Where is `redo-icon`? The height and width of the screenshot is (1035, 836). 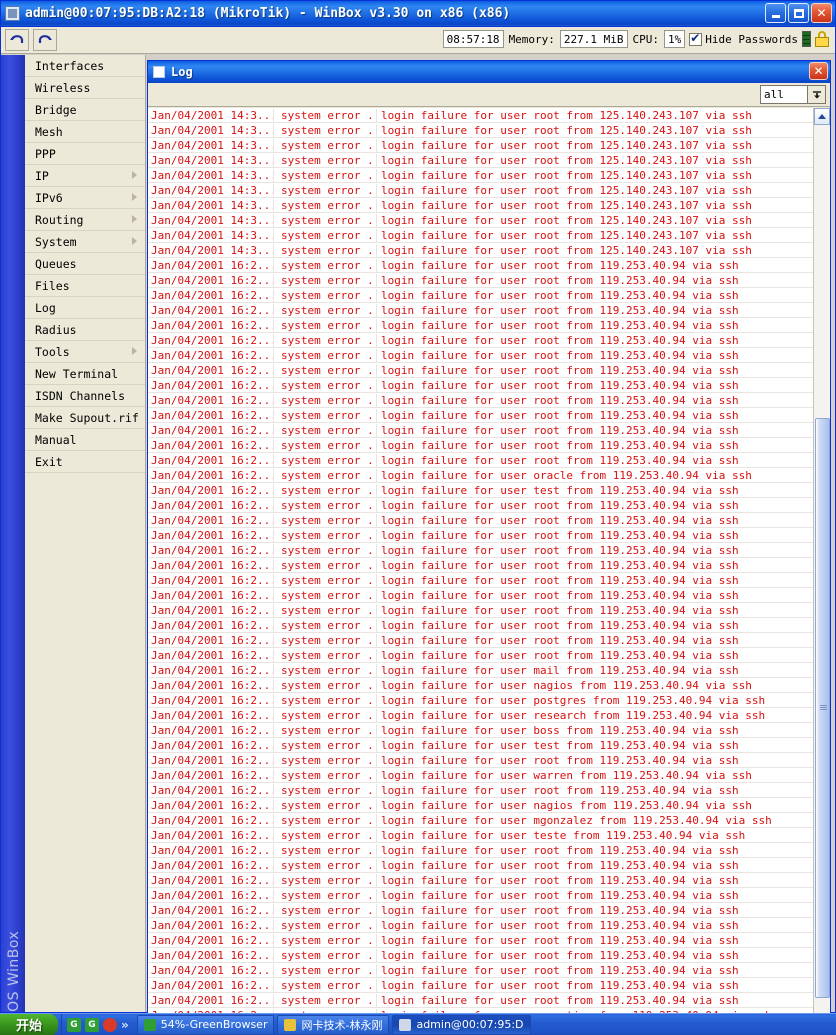 redo-icon is located at coordinates (45, 40).